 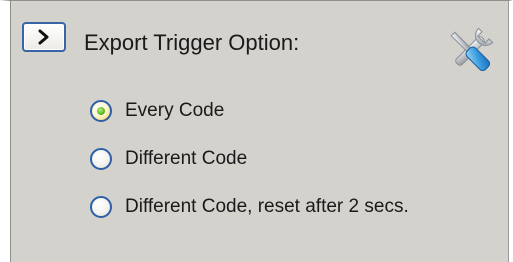 What do you see at coordinates (101, 111) in the screenshot?
I see `radio-button-selected` at bounding box center [101, 111].